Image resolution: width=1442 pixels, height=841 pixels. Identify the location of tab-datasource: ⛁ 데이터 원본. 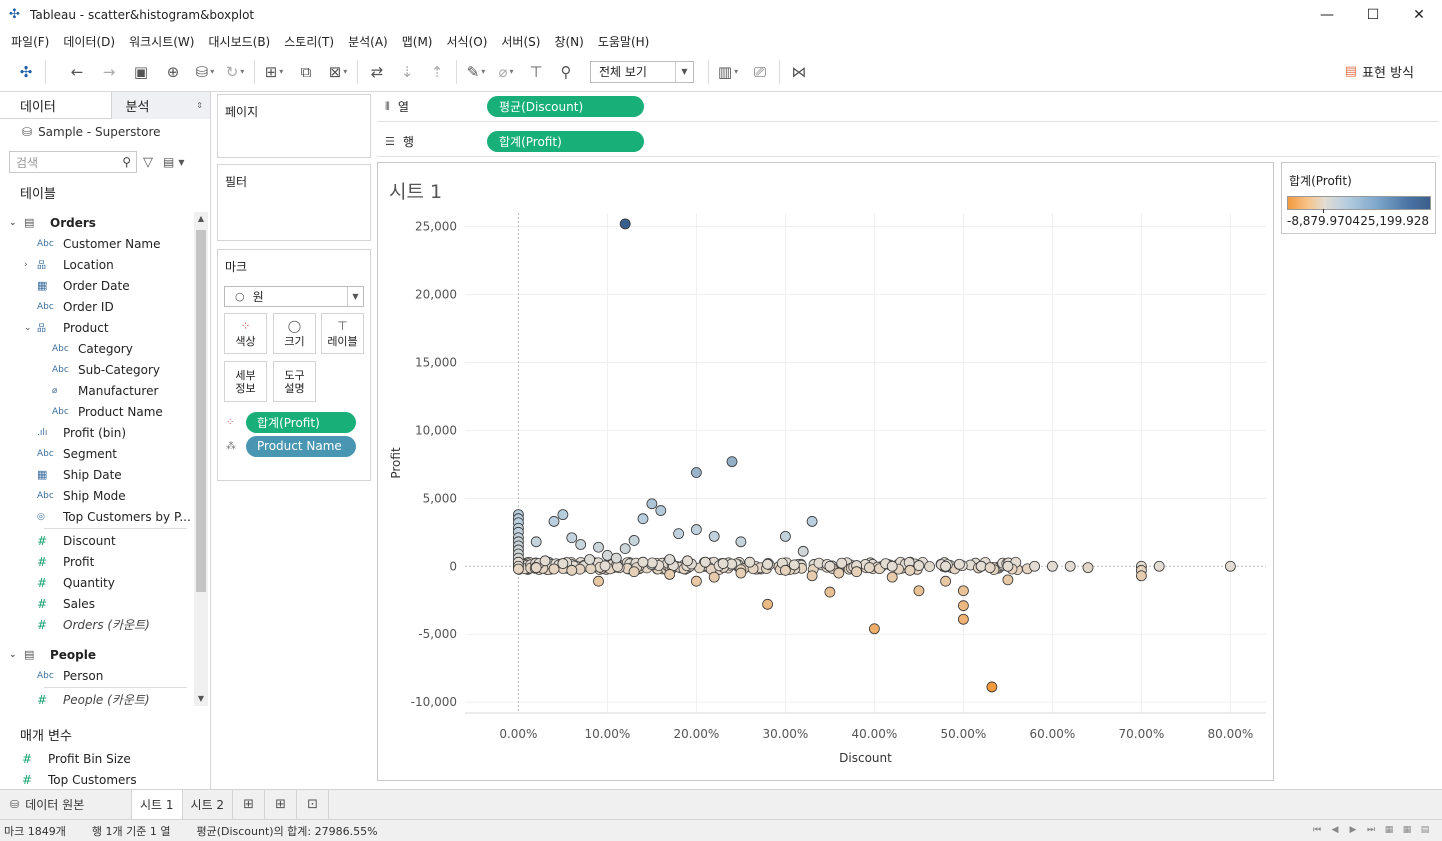
(66, 804).